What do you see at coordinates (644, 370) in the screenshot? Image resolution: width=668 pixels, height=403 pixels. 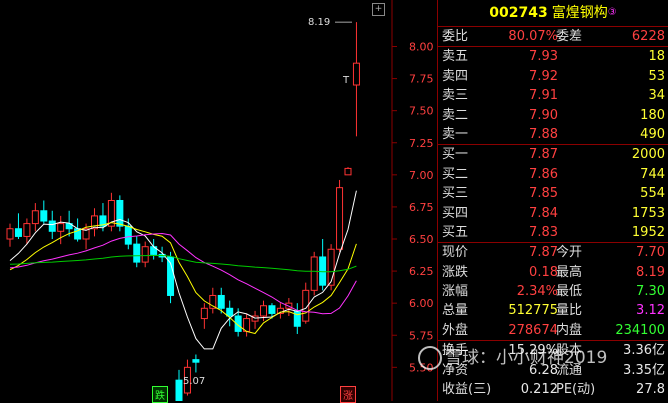 I see `row-value-2: 3.35亿` at bounding box center [644, 370].